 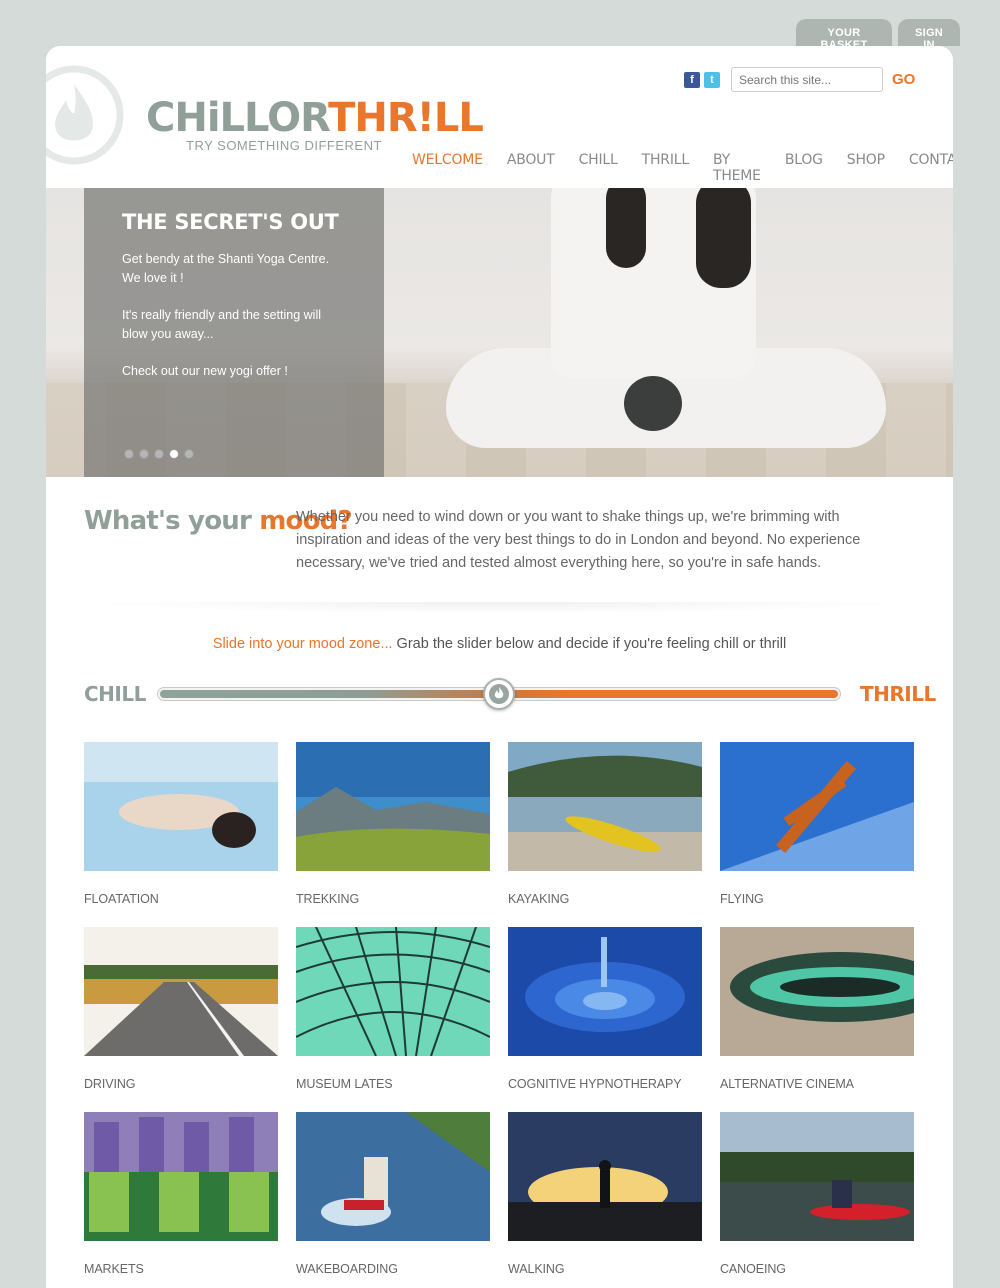 What do you see at coordinates (807, 79) in the screenshot?
I see `search-input` at bounding box center [807, 79].